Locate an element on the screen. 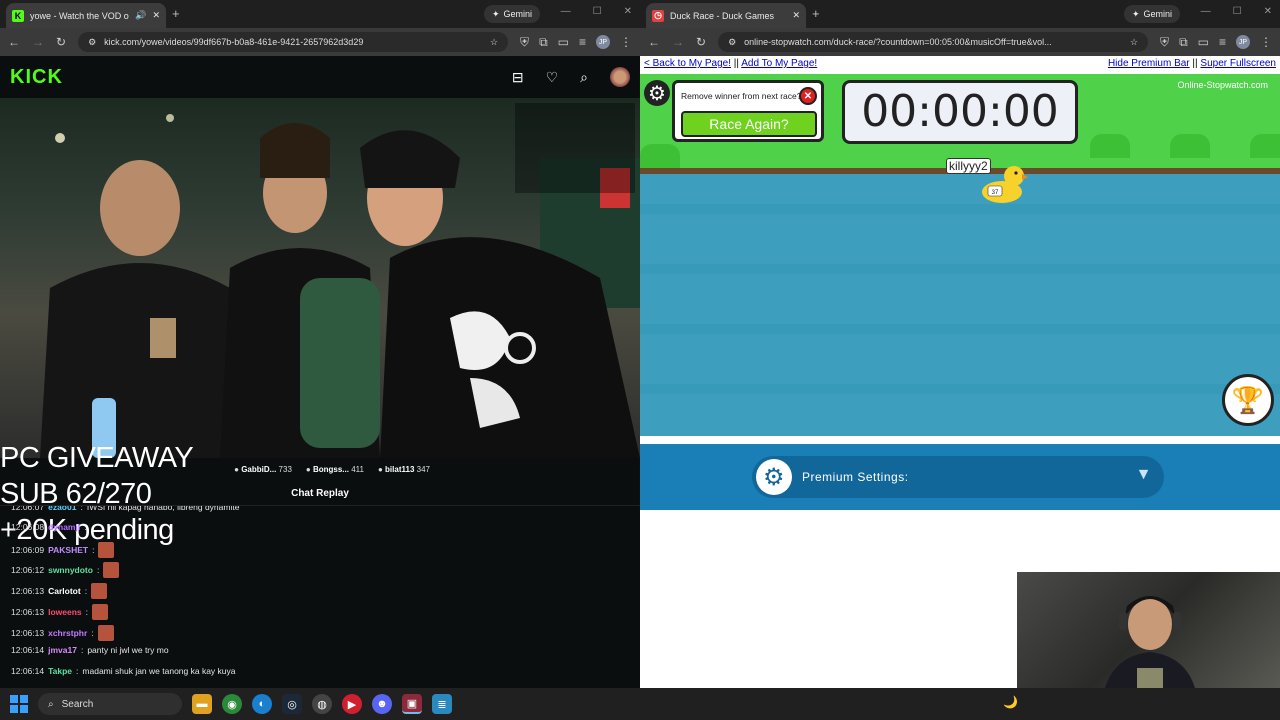  extensions: ⛨ ⧉ ▭ ≡ JP ⋮ is located at coordinates (1216, 42).